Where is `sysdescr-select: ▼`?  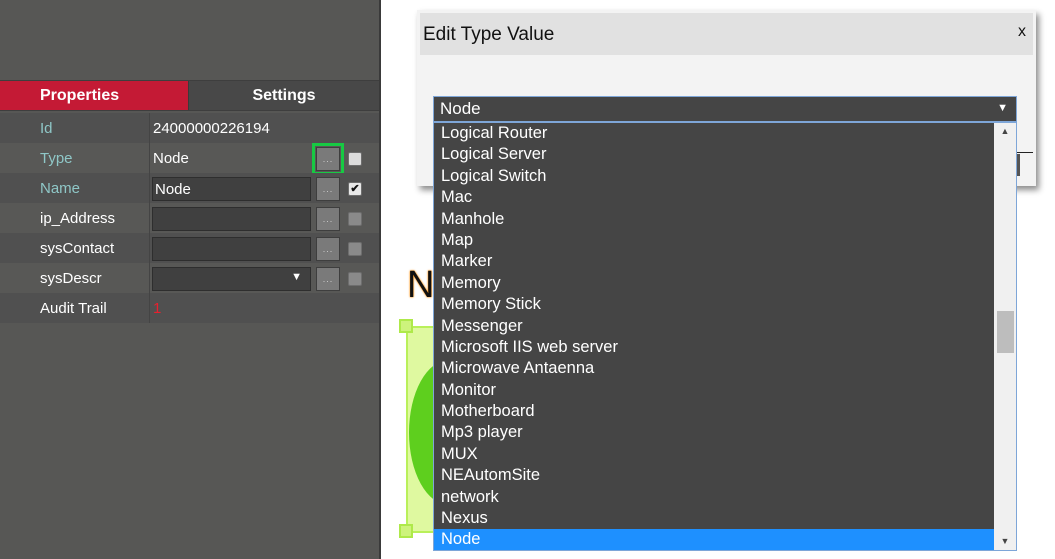
sysdescr-select: ▼ is located at coordinates (231, 279).